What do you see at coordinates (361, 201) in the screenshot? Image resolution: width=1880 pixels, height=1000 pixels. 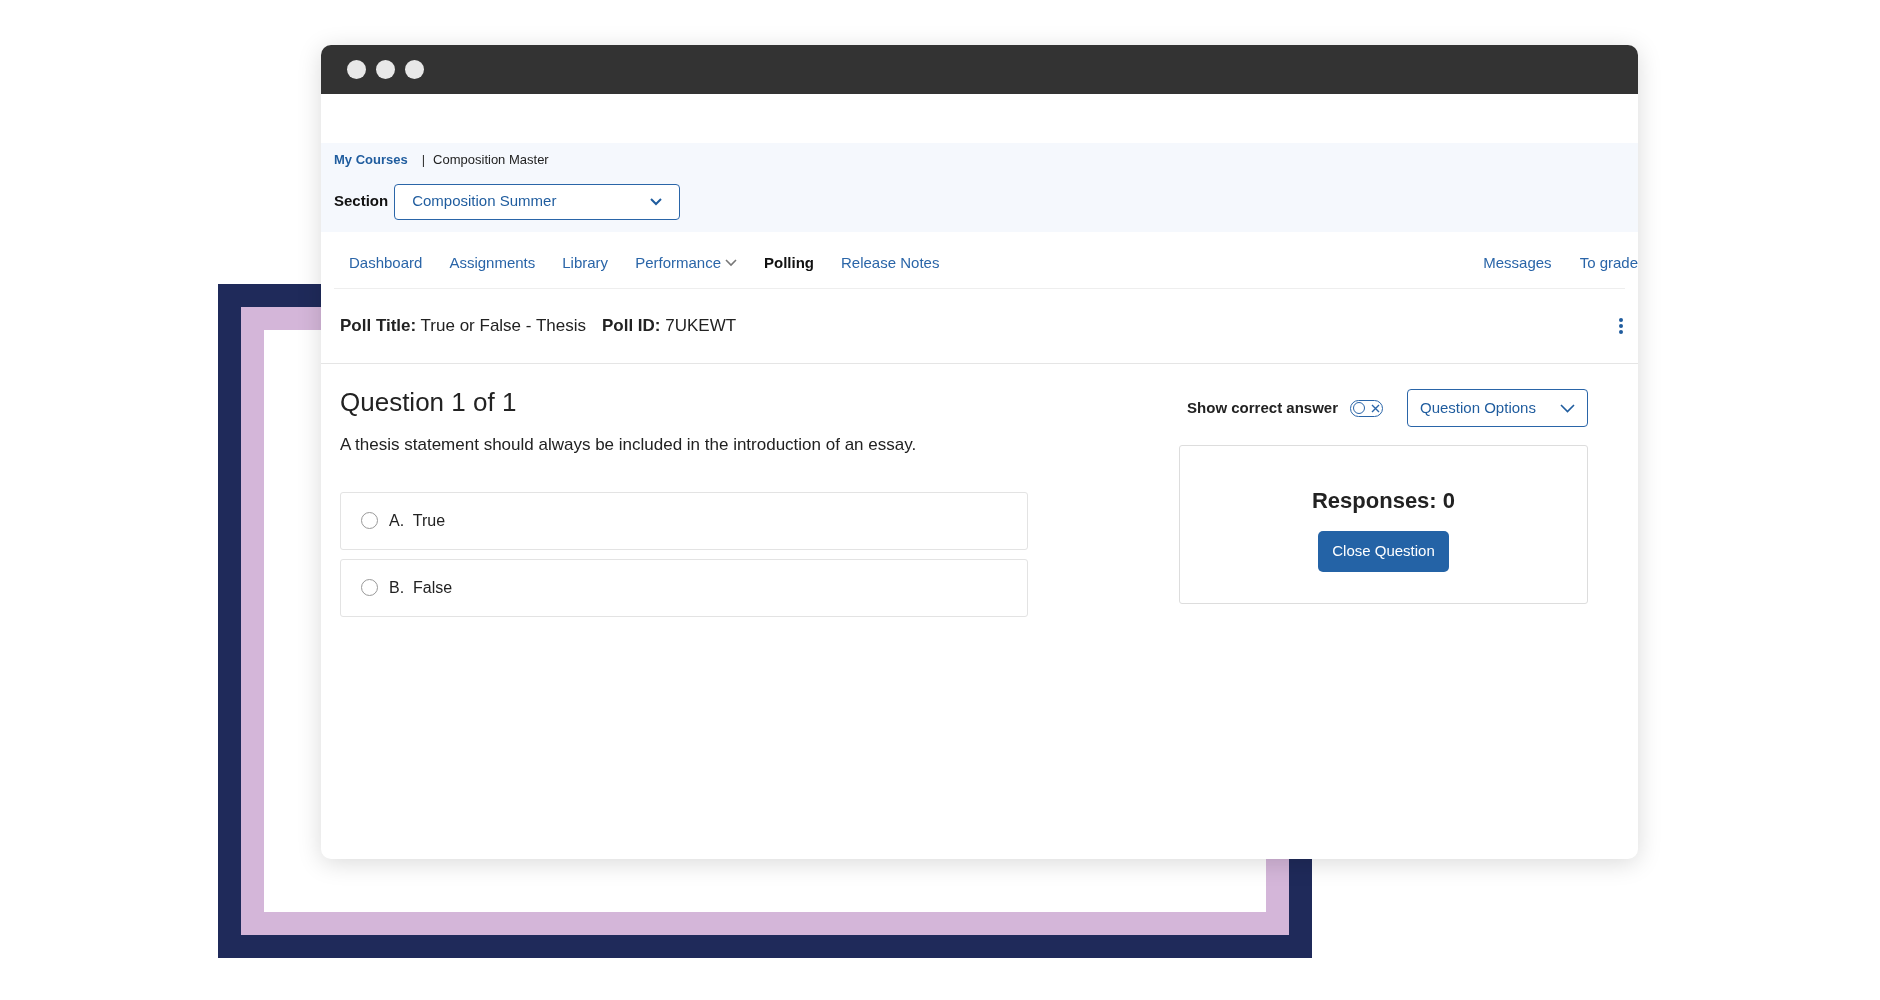 I see `section-label: Section` at bounding box center [361, 201].